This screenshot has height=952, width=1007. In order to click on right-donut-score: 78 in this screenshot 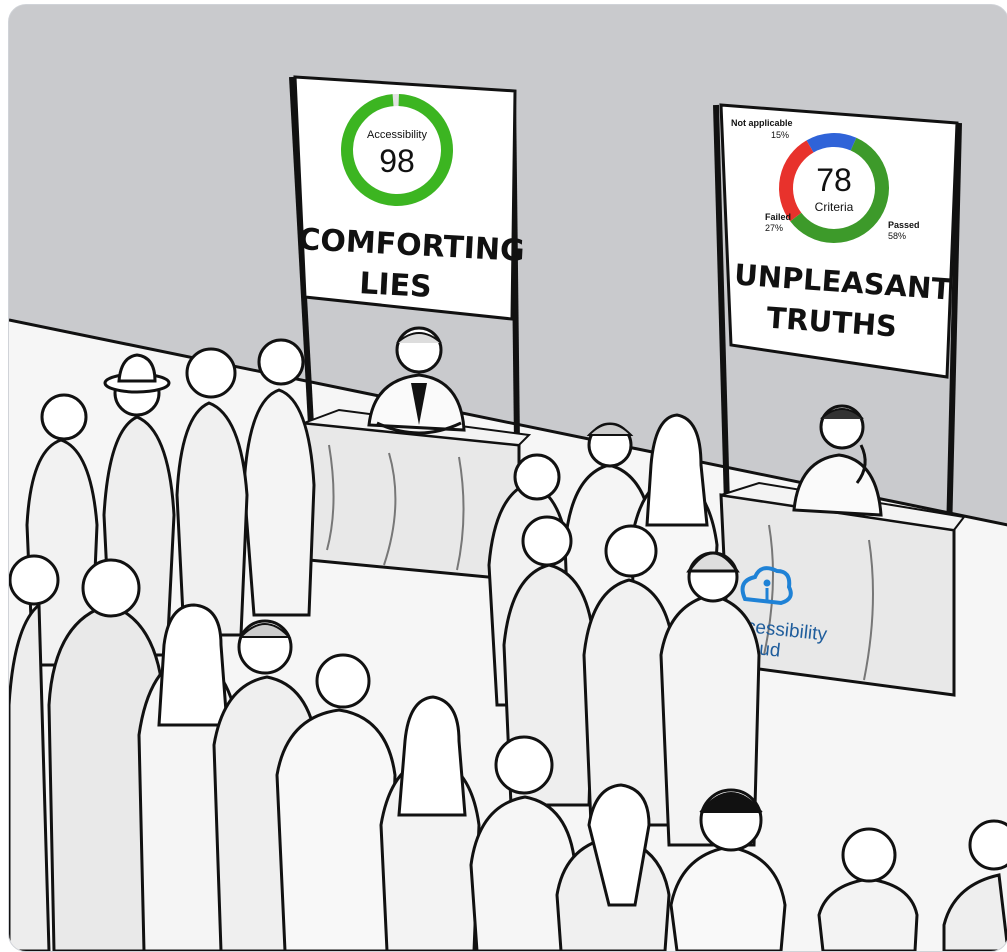, I will do `click(834, 180)`.